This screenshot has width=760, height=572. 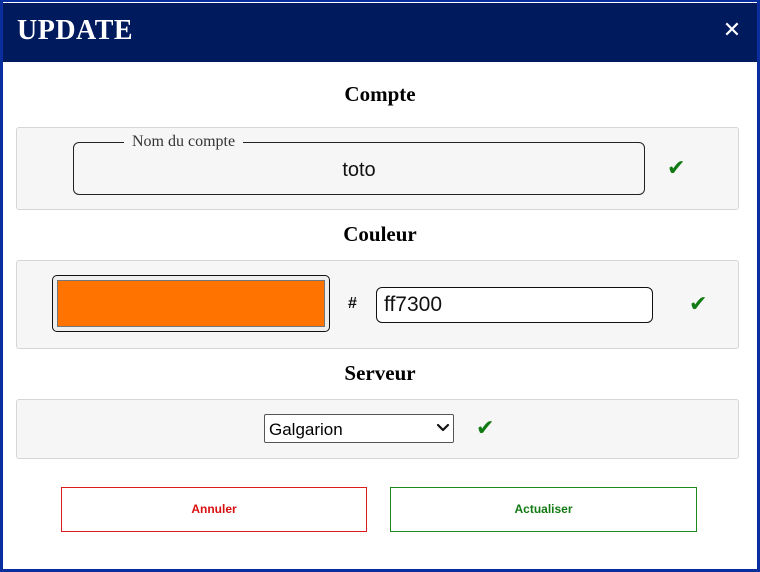 I want to click on cancel-button: Annuler, so click(x=214, y=509).